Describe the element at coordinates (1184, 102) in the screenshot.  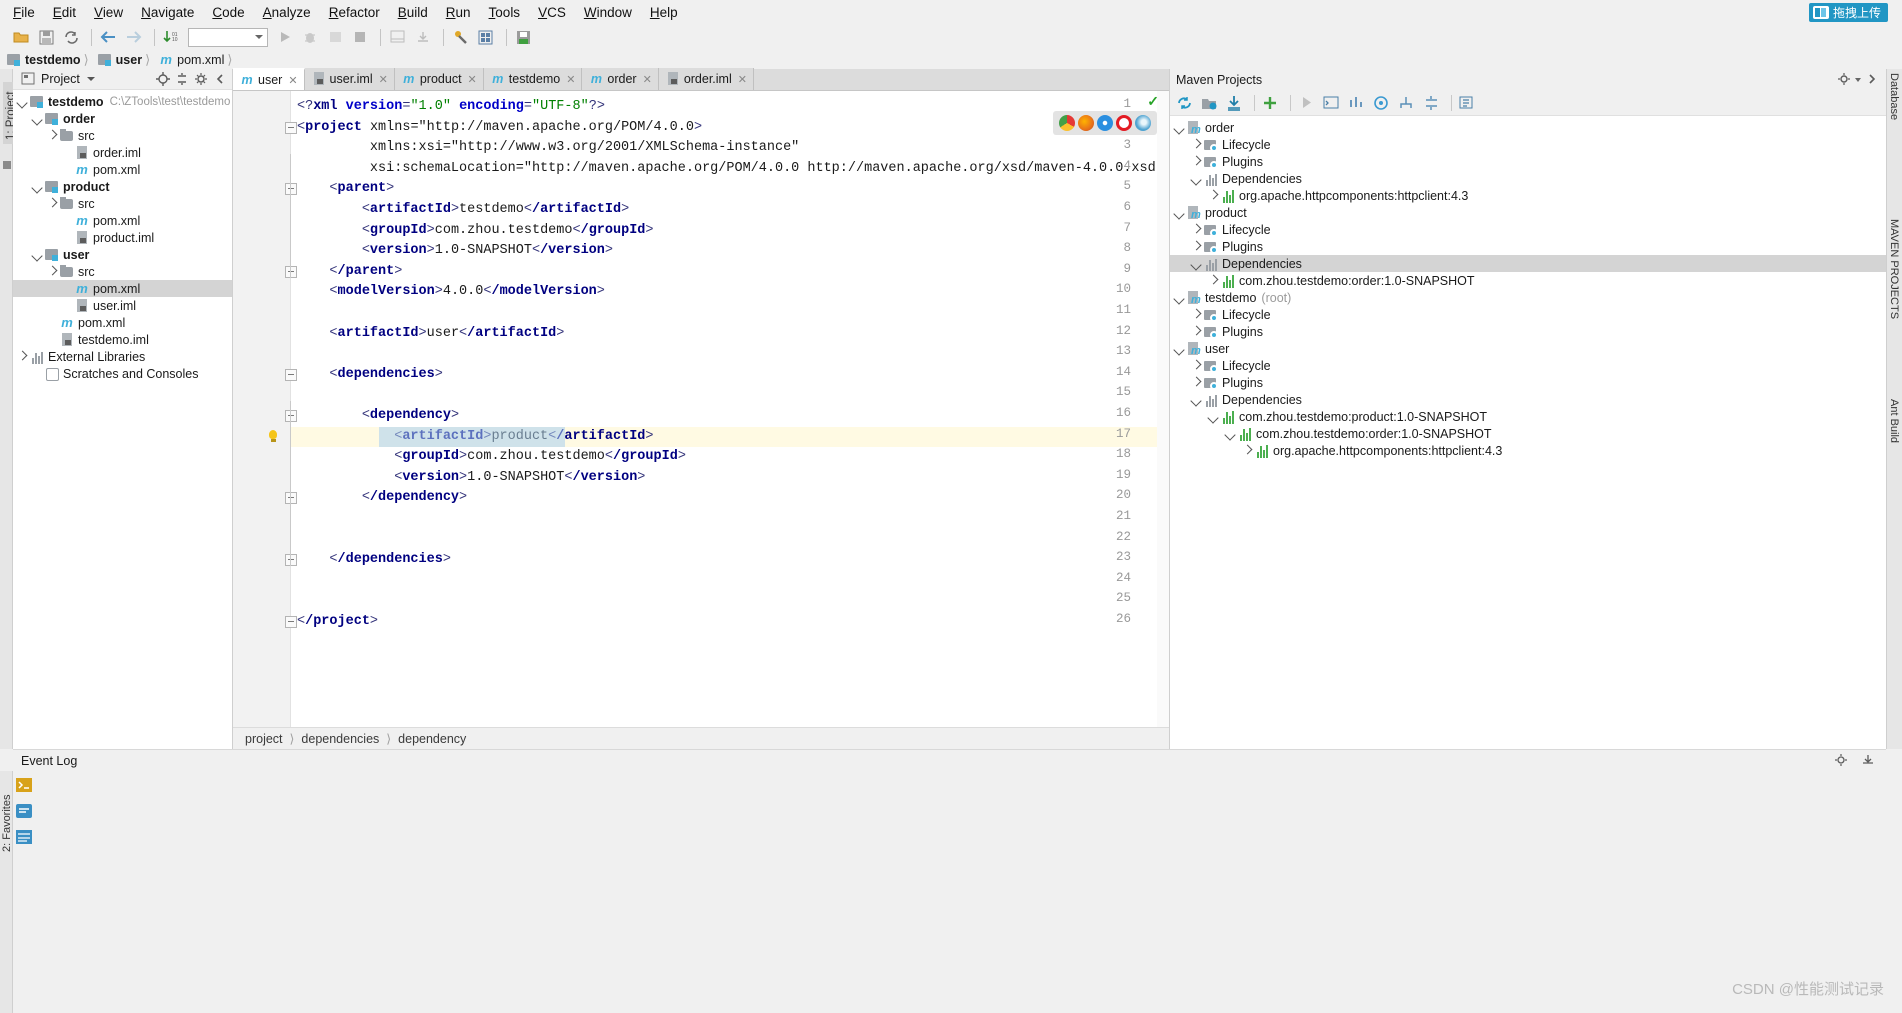
I see `reimport-icon` at that location.